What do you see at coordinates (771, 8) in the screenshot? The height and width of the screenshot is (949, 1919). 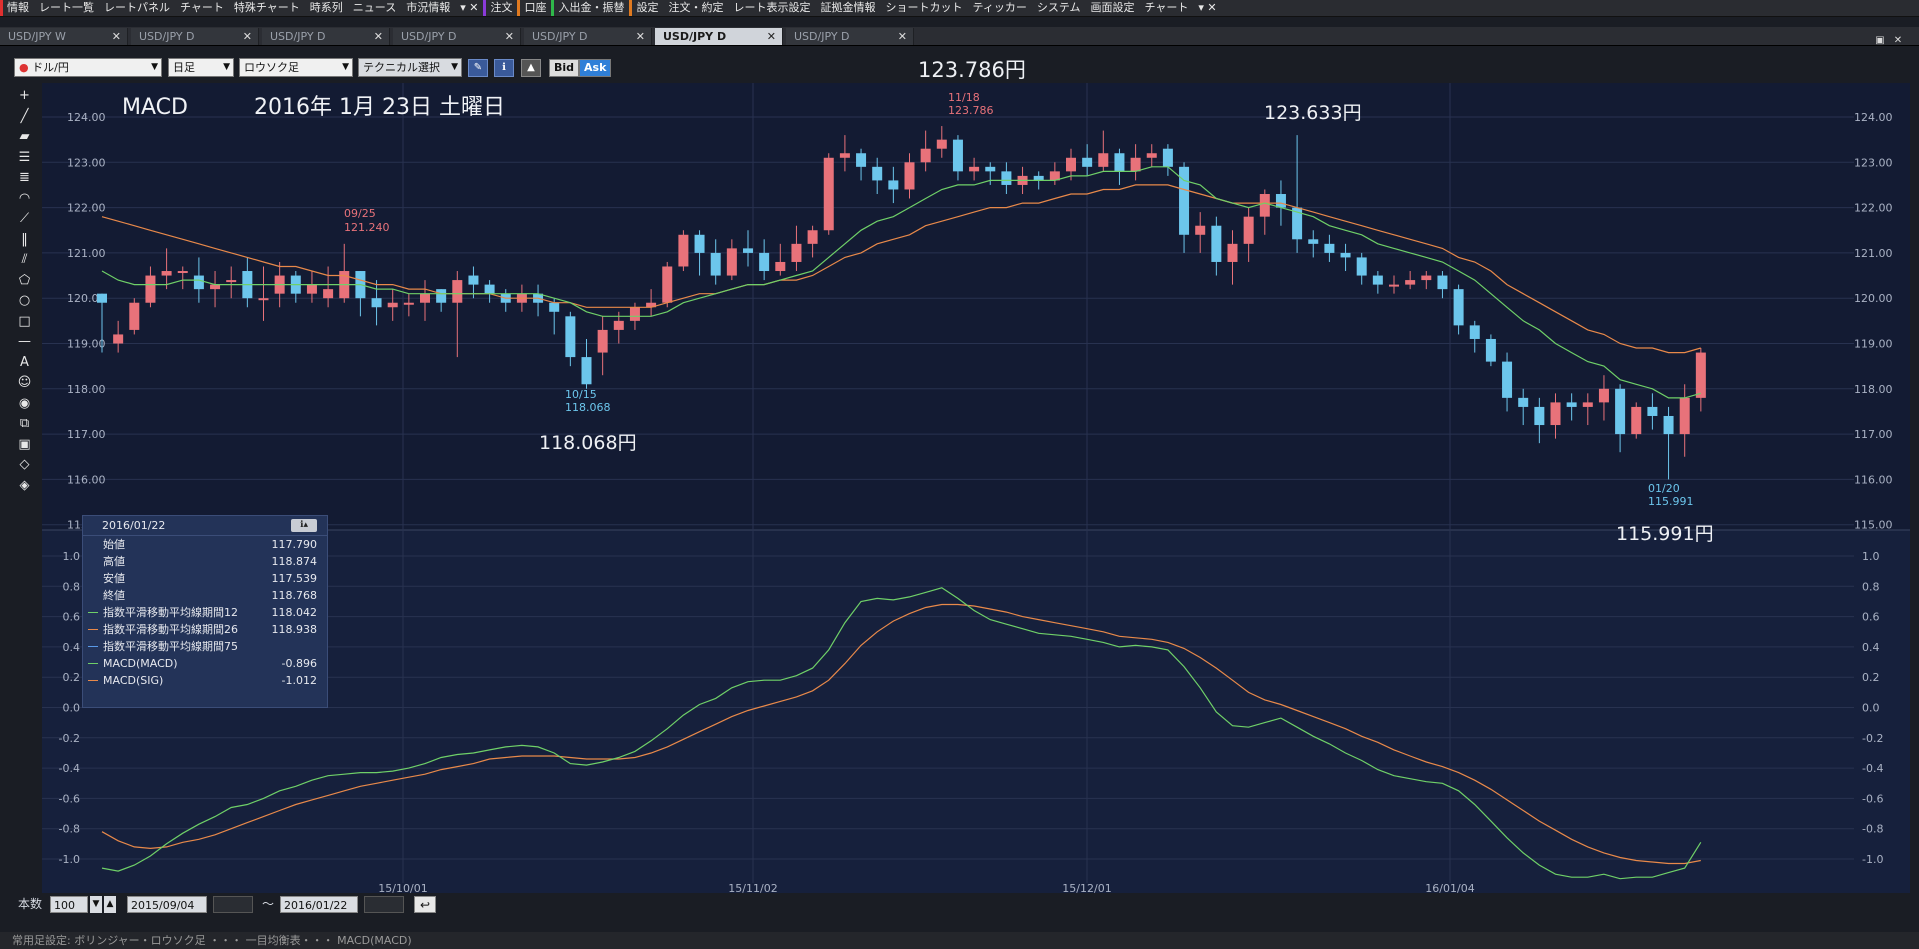 I see `menu-item-14: レート表示設定` at bounding box center [771, 8].